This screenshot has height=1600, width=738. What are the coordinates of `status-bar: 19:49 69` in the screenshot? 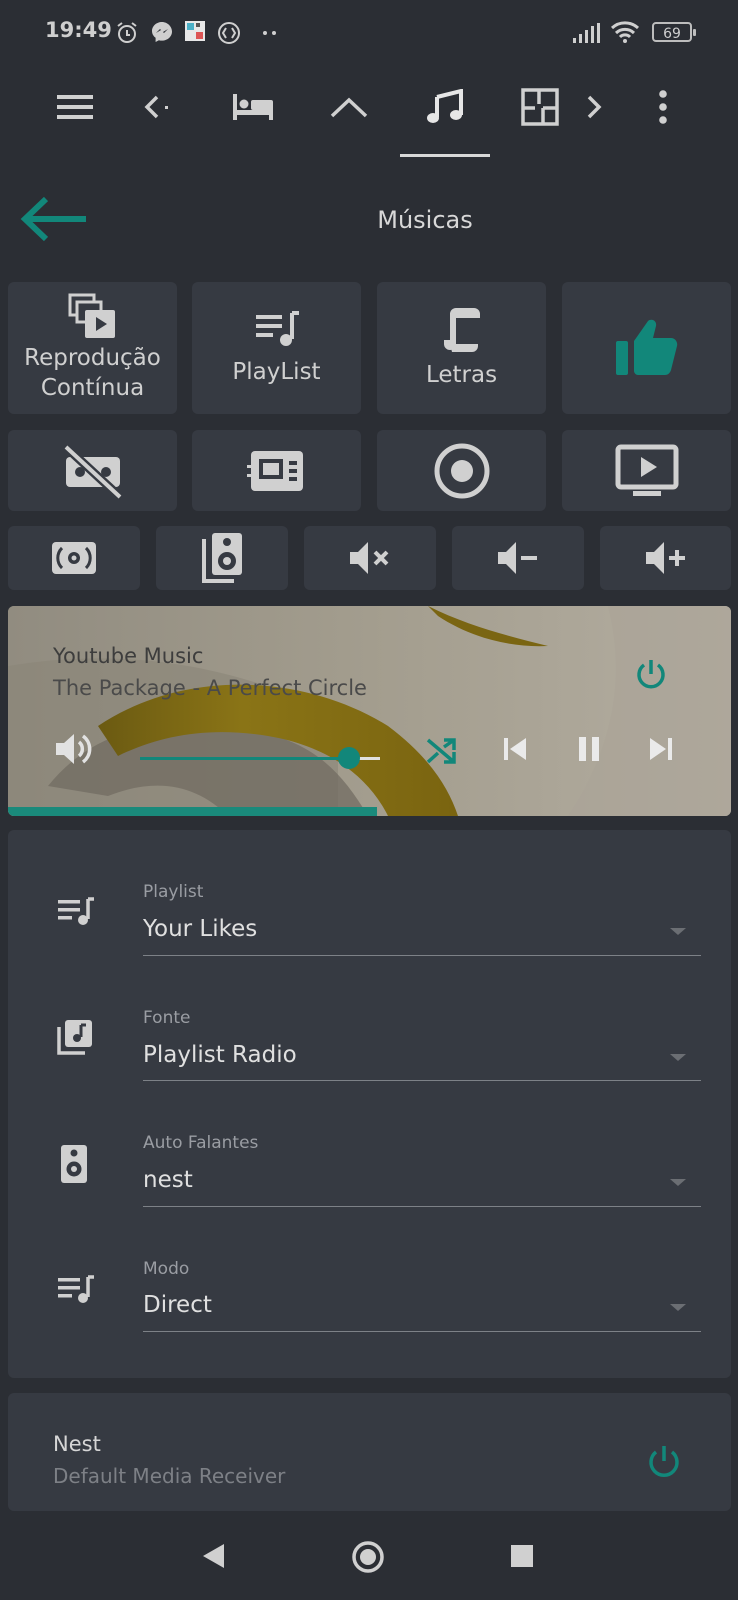 It's located at (369, 33).